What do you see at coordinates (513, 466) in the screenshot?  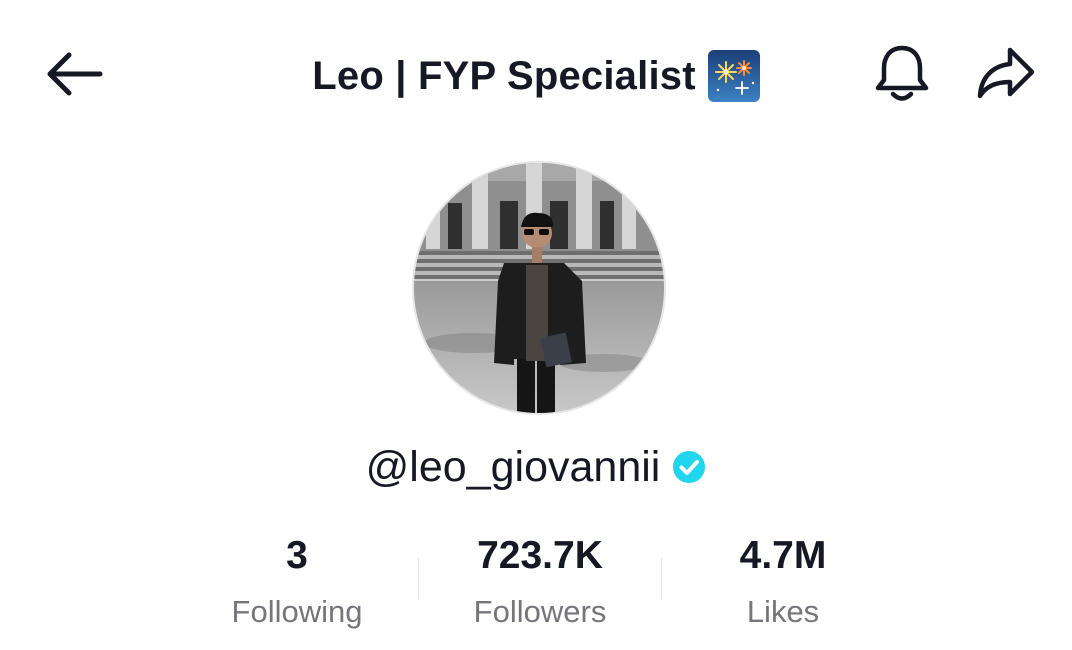 I see `username: @leo_giovannii` at bounding box center [513, 466].